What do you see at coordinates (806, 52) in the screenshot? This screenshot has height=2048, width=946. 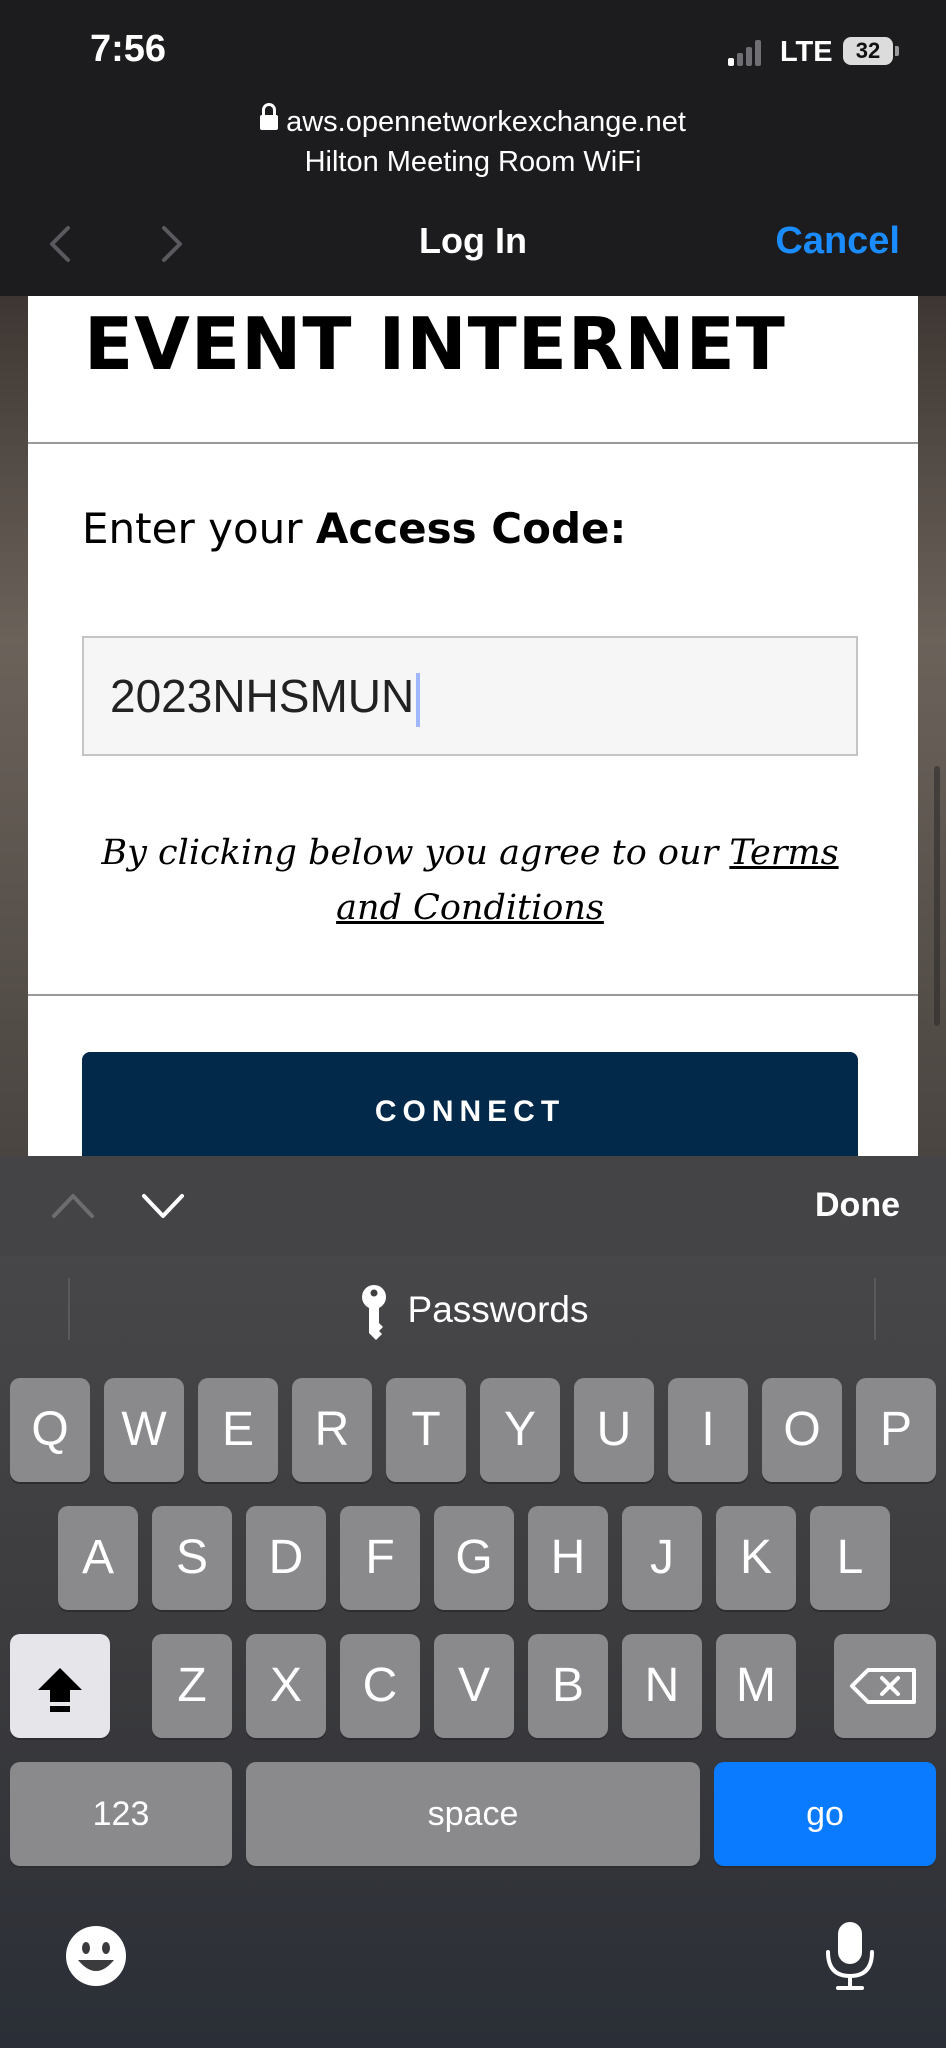 I see `network-type: LTE` at bounding box center [806, 52].